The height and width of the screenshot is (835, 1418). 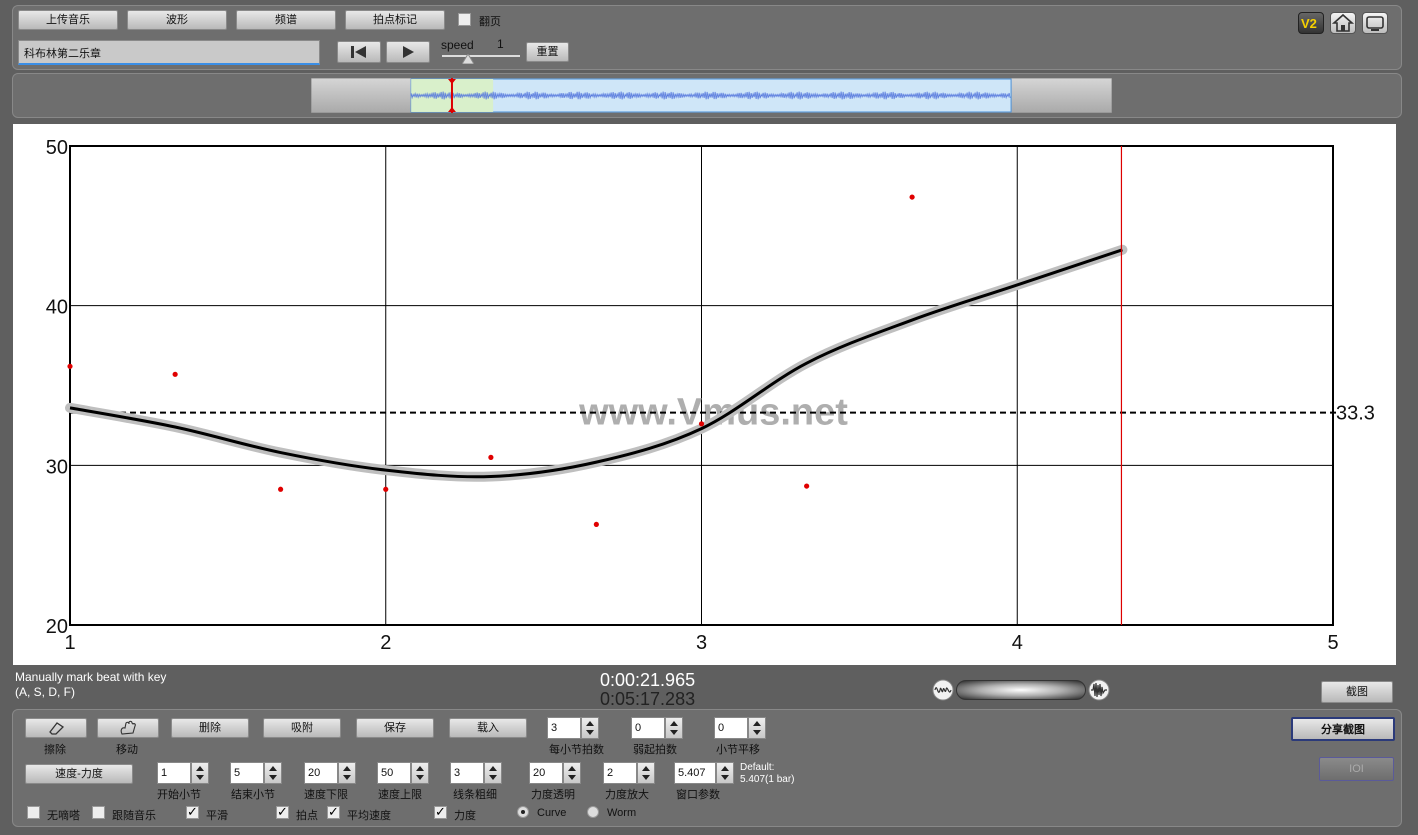 What do you see at coordinates (333, 812) in the screenshot?
I see `avg-tempo-checkbox` at bounding box center [333, 812].